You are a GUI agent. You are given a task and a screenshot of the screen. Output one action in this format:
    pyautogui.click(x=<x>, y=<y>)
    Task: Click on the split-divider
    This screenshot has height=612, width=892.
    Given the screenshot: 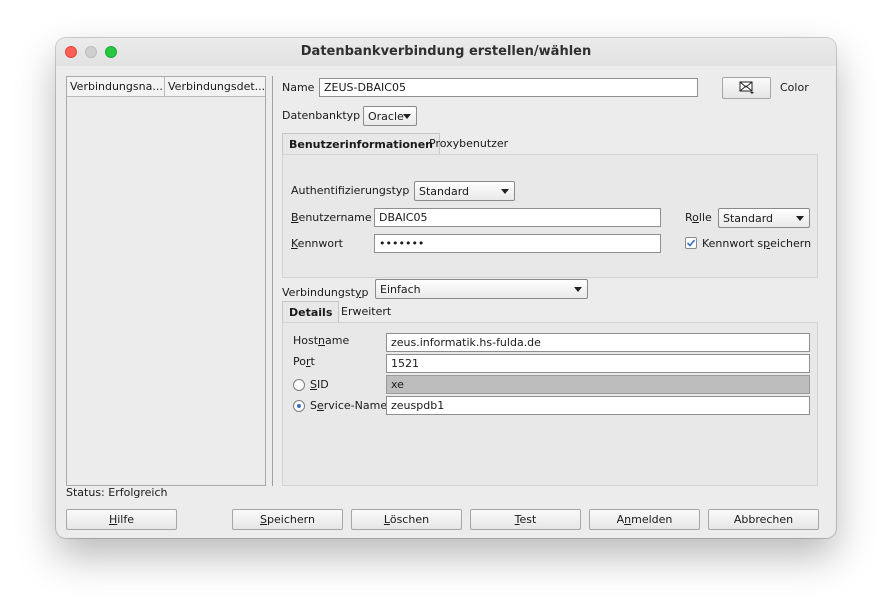 What is the action you would take?
    pyautogui.click(x=272, y=281)
    